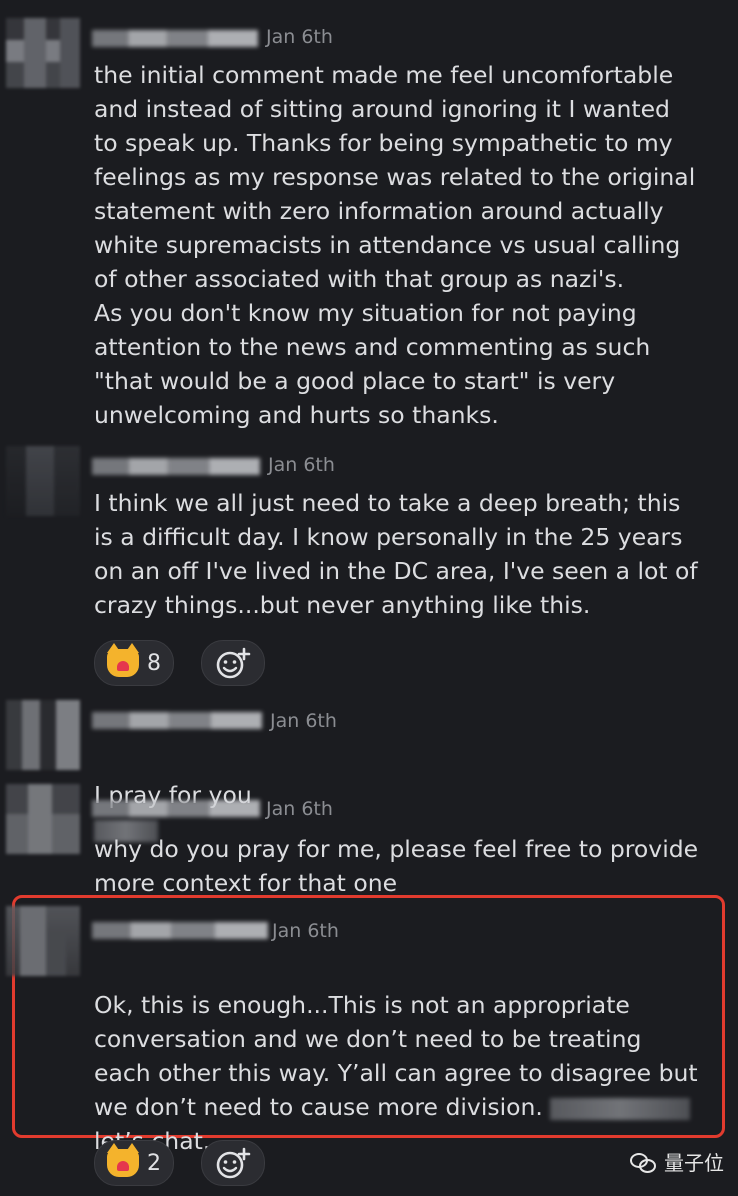 The width and height of the screenshot is (738, 1196). I want to click on reaction-pill: 2, so click(134, 1163).